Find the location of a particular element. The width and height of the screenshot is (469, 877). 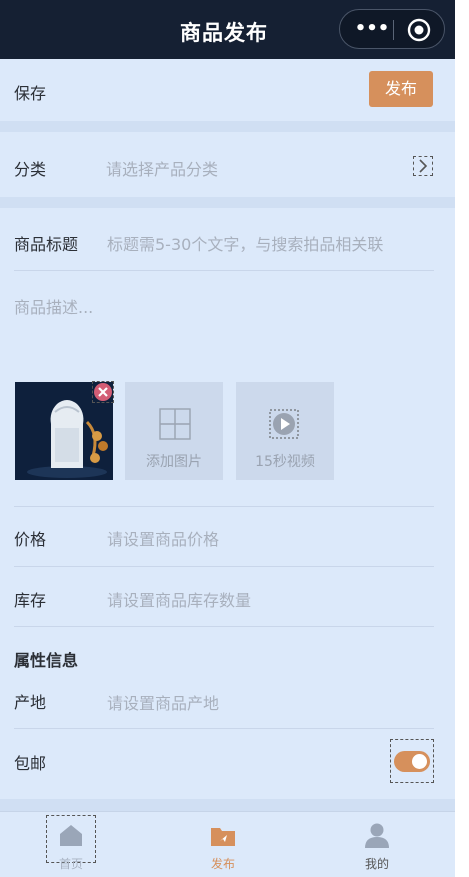

save-button: 保存 is located at coordinates (30, 92).